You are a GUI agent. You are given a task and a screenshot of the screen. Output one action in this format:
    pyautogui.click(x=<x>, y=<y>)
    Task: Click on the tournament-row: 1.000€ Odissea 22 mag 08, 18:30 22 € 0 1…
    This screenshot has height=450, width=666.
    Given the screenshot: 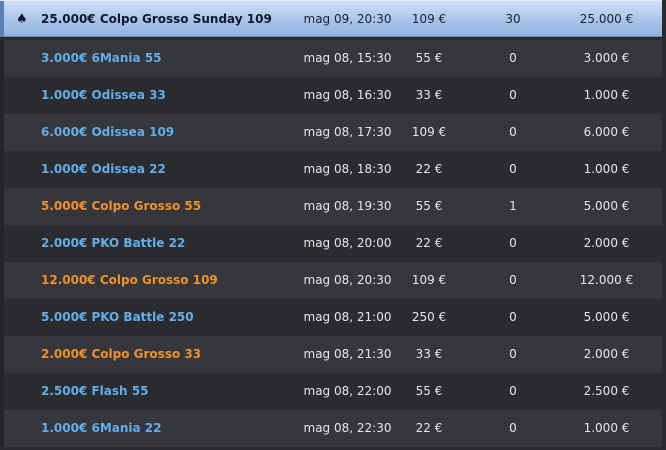 What is the action you would take?
    pyautogui.click(x=333, y=169)
    